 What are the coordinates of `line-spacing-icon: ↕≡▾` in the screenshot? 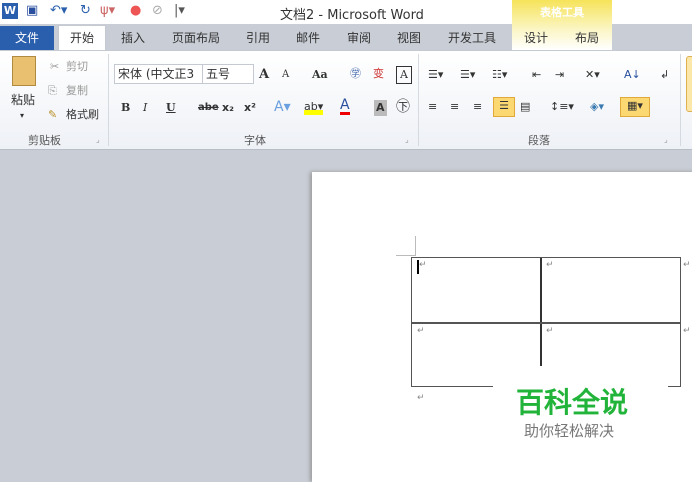 It's located at (562, 107).